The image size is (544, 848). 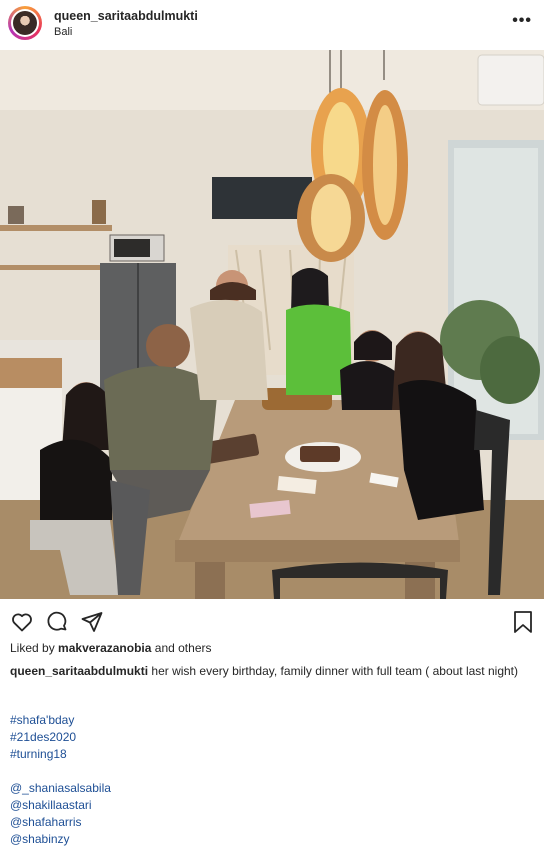 I want to click on hashtag-link: #shafa'bday, so click(x=60, y=720).